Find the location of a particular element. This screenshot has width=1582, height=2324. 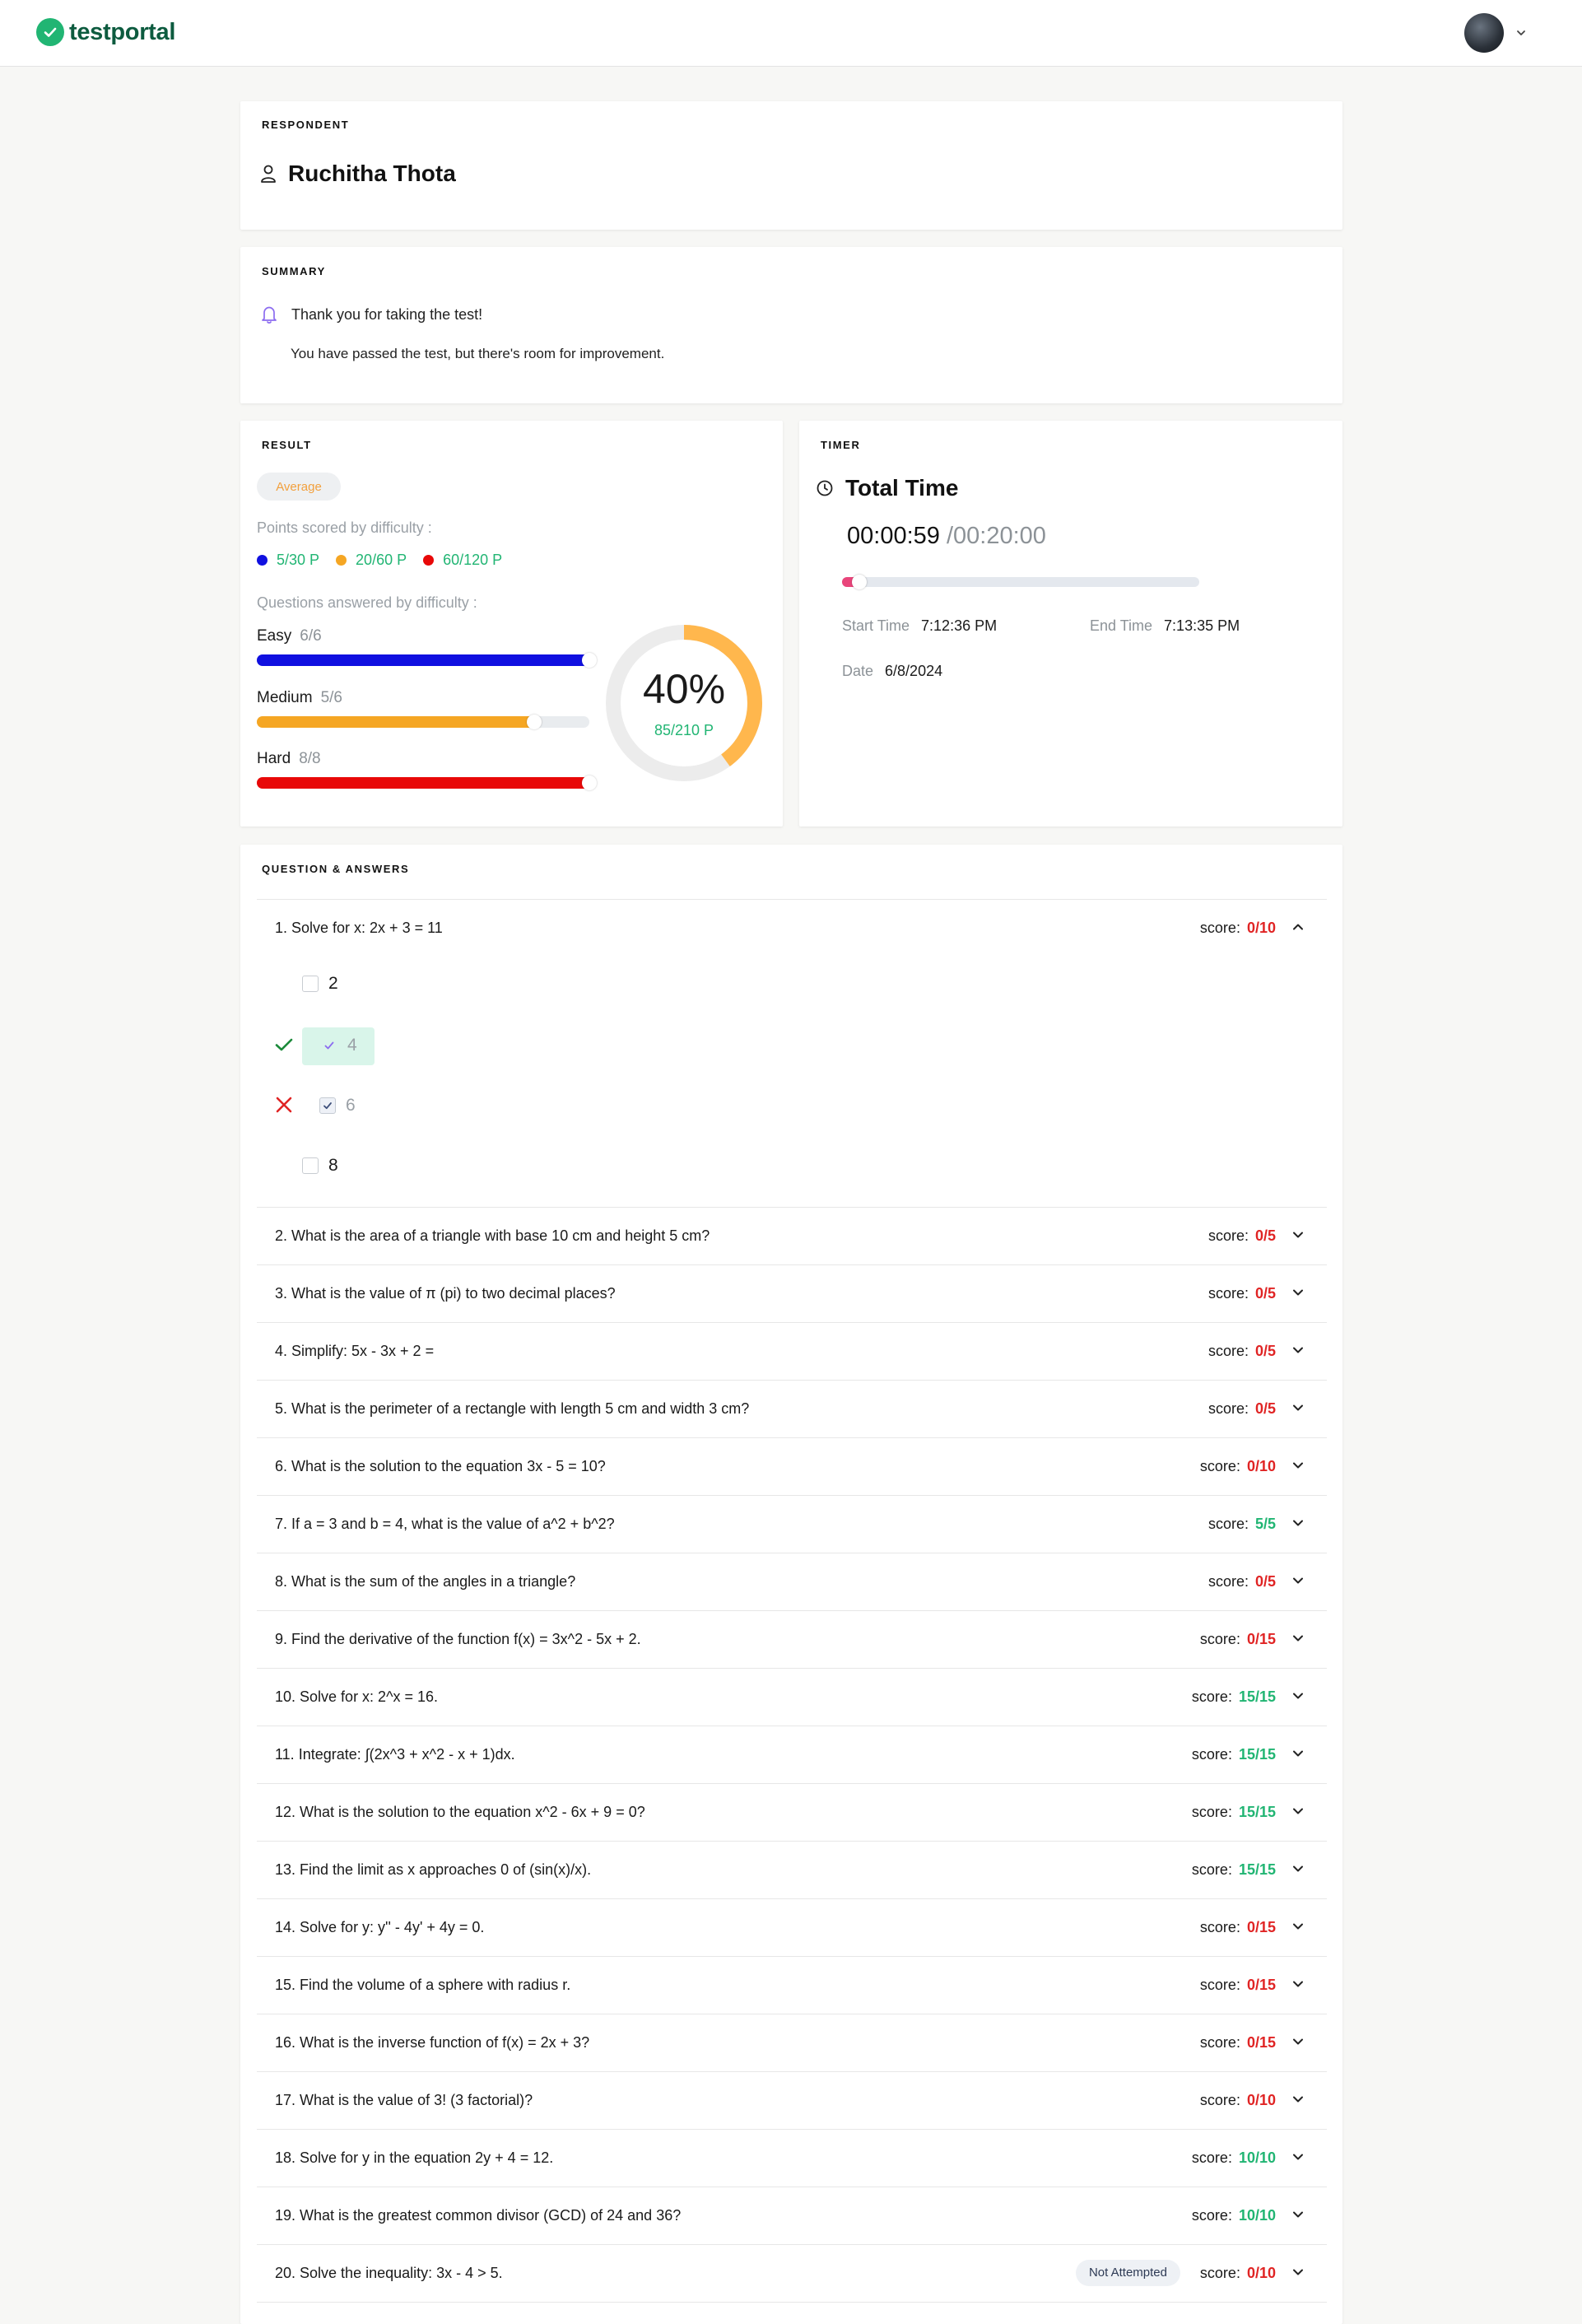

answer-option: 6 is located at coordinates (337, 1106).